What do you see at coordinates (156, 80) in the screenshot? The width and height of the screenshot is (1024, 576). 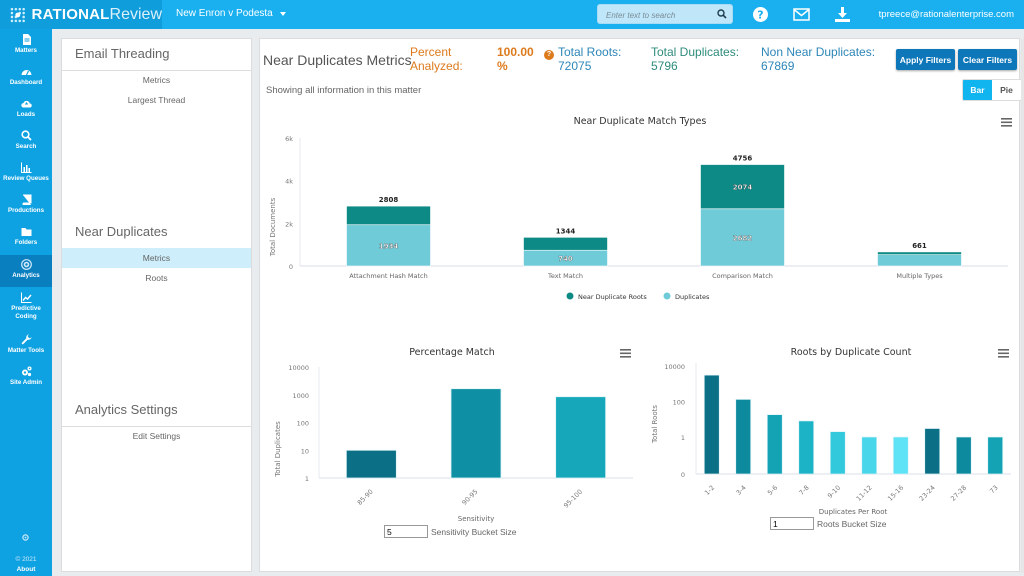 I see `menu-item-email-metrics: Metrics` at bounding box center [156, 80].